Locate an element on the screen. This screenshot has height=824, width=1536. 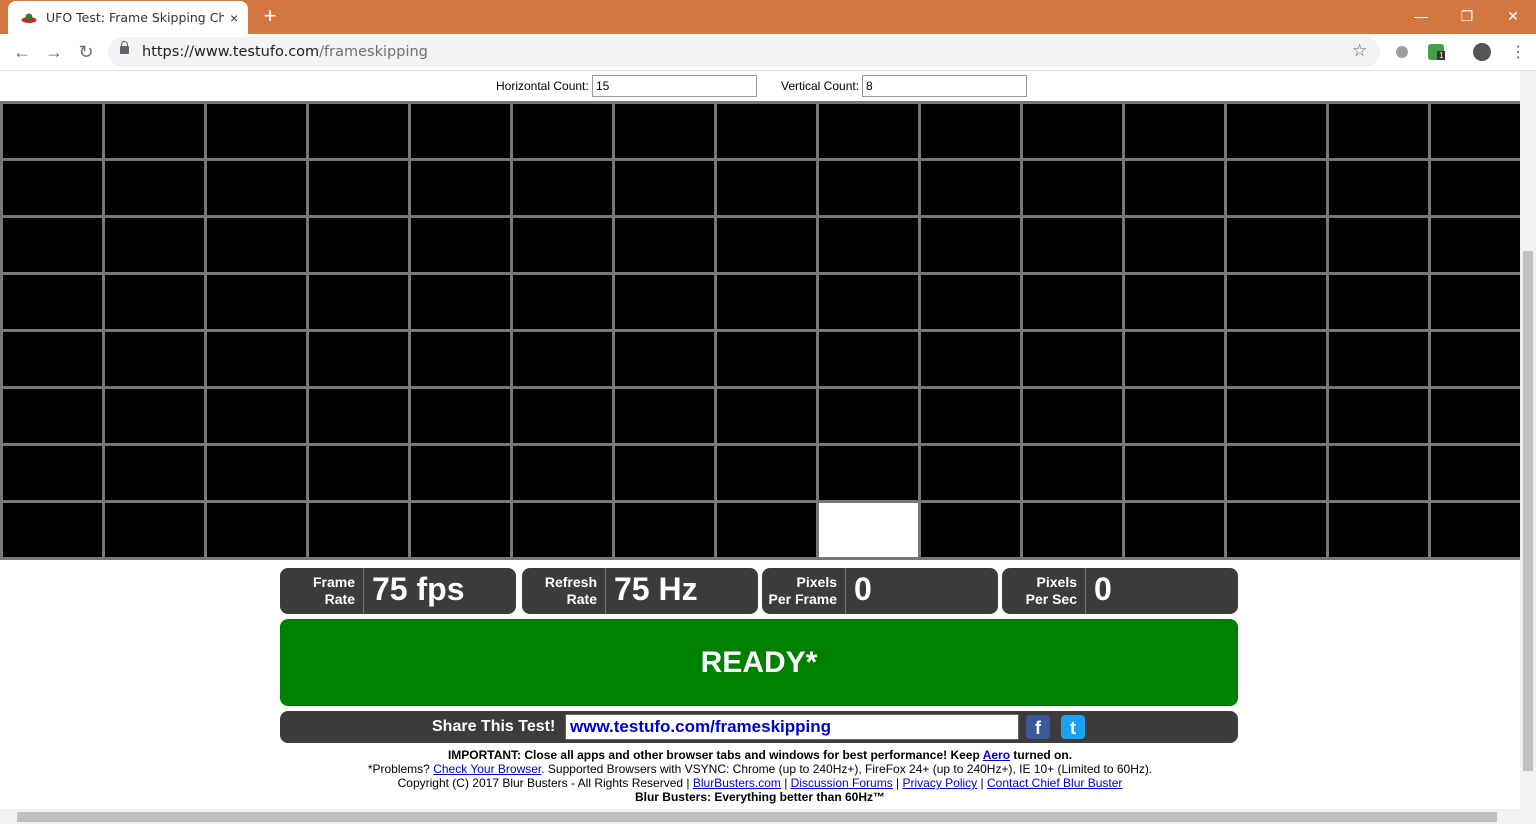
avatar is located at coordinates (1482, 52).